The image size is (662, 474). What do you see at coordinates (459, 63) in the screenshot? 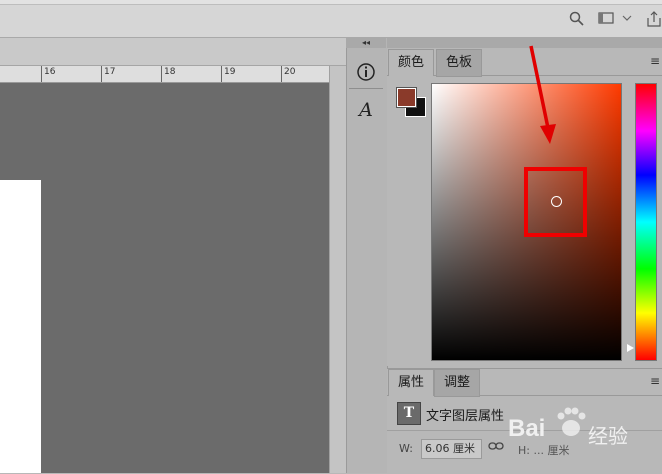
I see `tab-swatches: 色板` at bounding box center [459, 63].